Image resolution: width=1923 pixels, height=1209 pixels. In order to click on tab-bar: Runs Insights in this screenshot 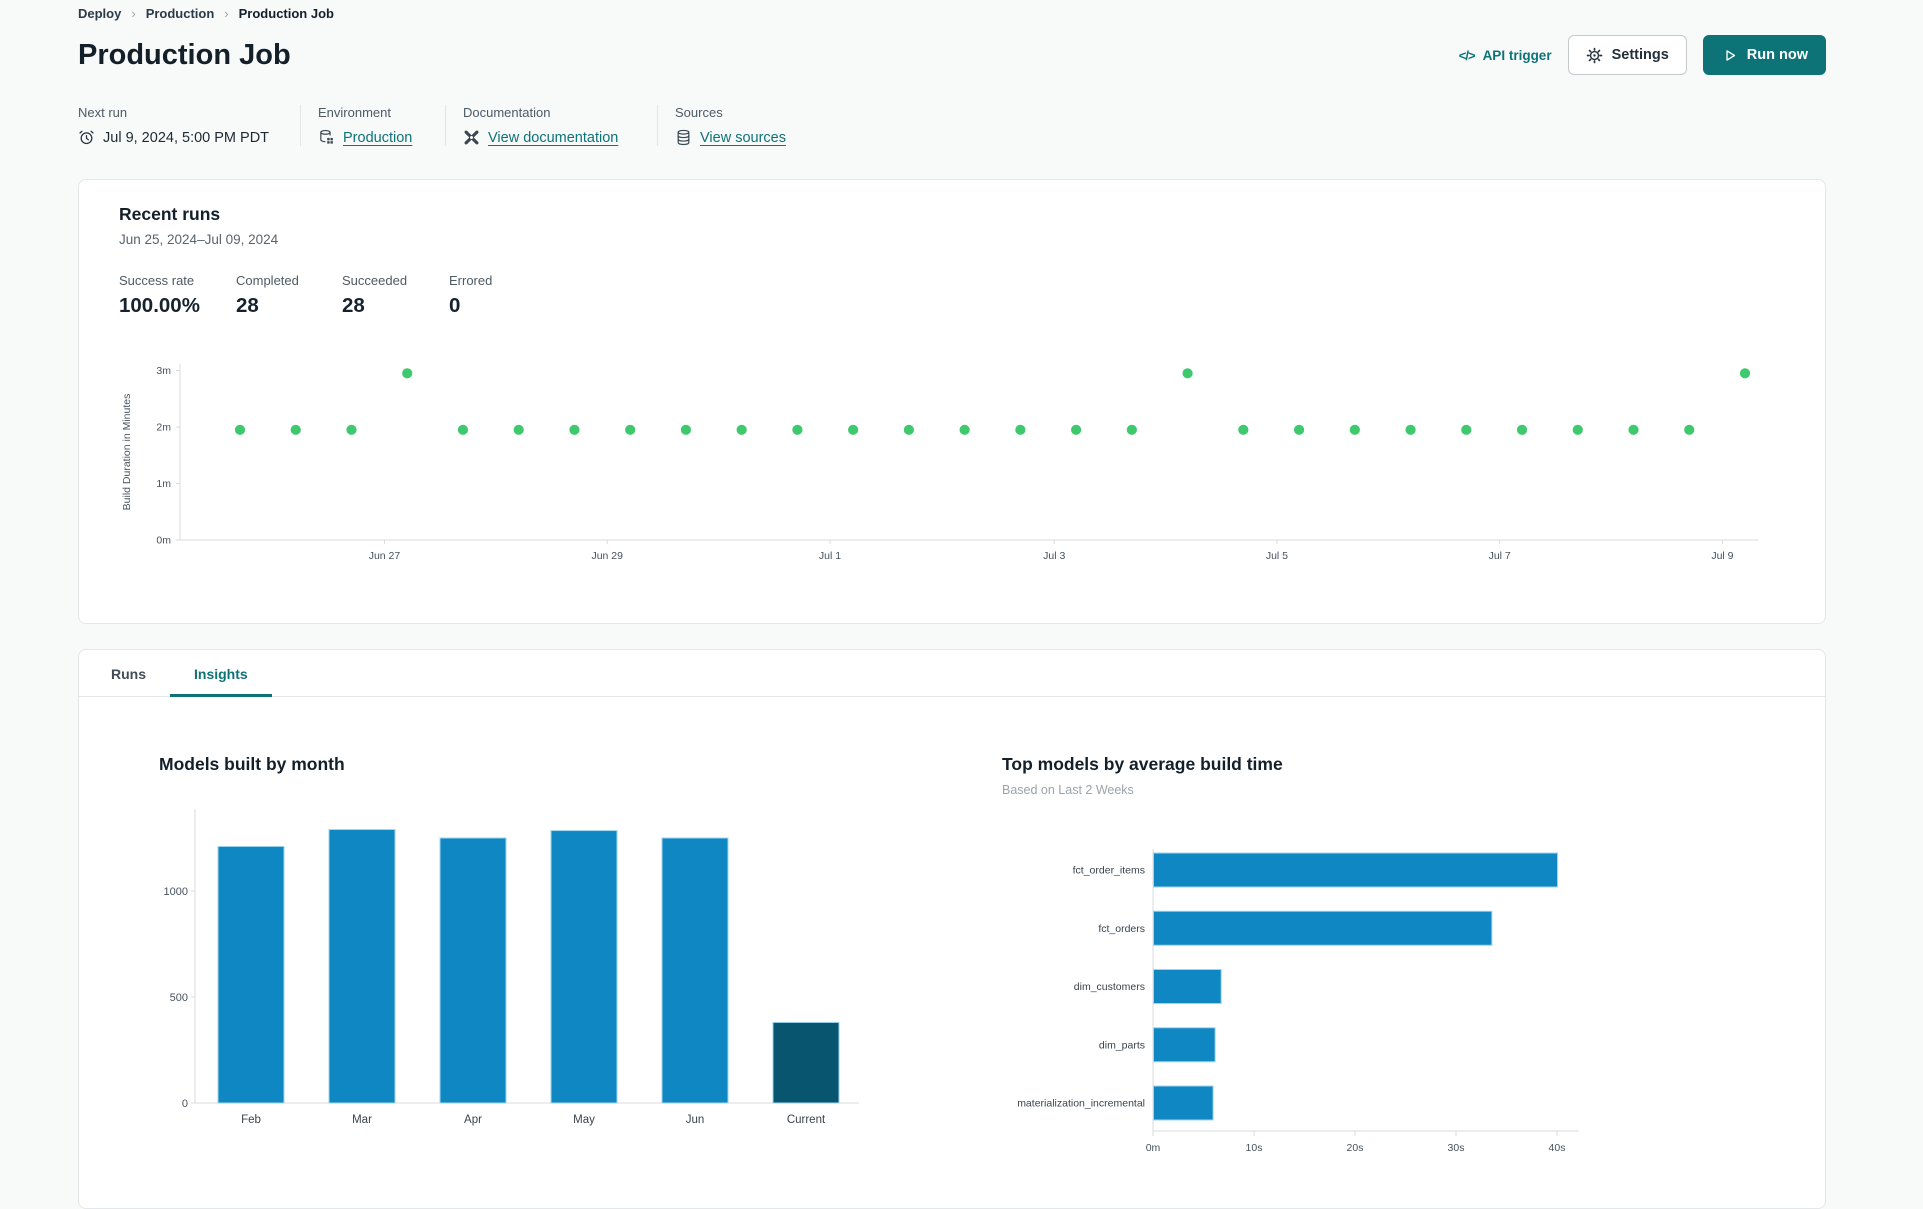, I will do `click(952, 673)`.